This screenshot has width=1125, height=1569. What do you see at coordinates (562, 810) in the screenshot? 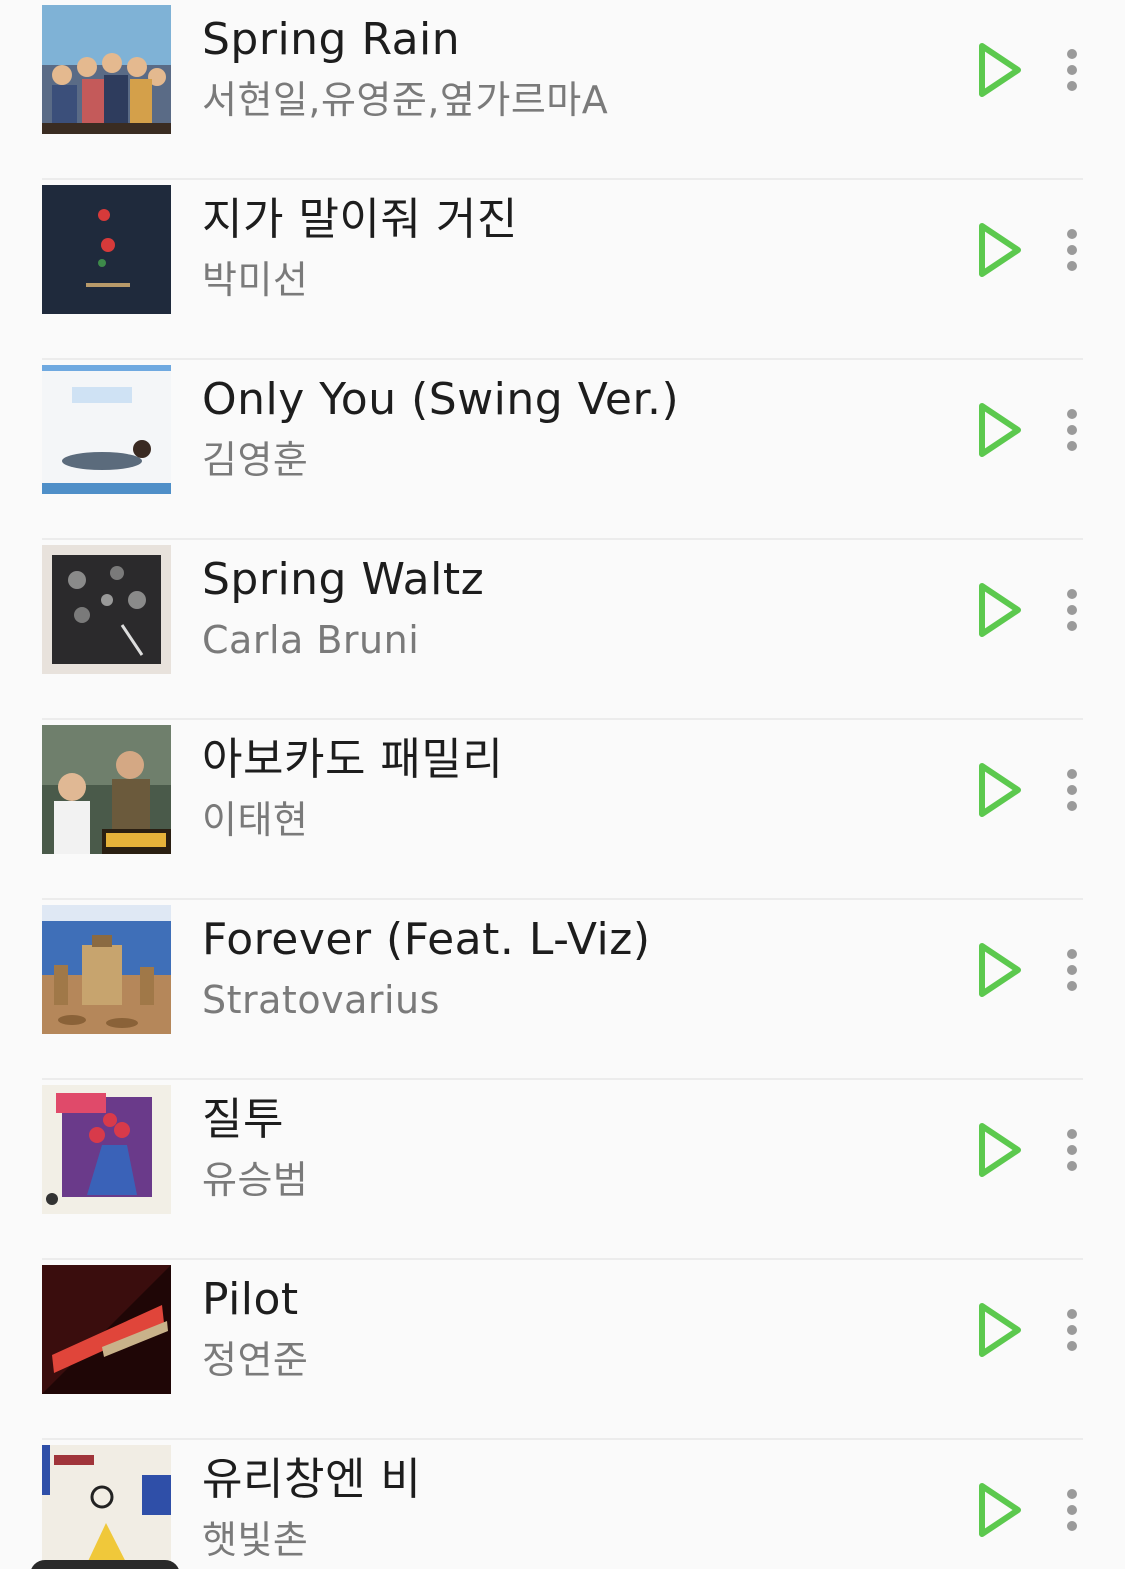
I see `list-item: 아보카도 패밀리 이태현` at bounding box center [562, 810].